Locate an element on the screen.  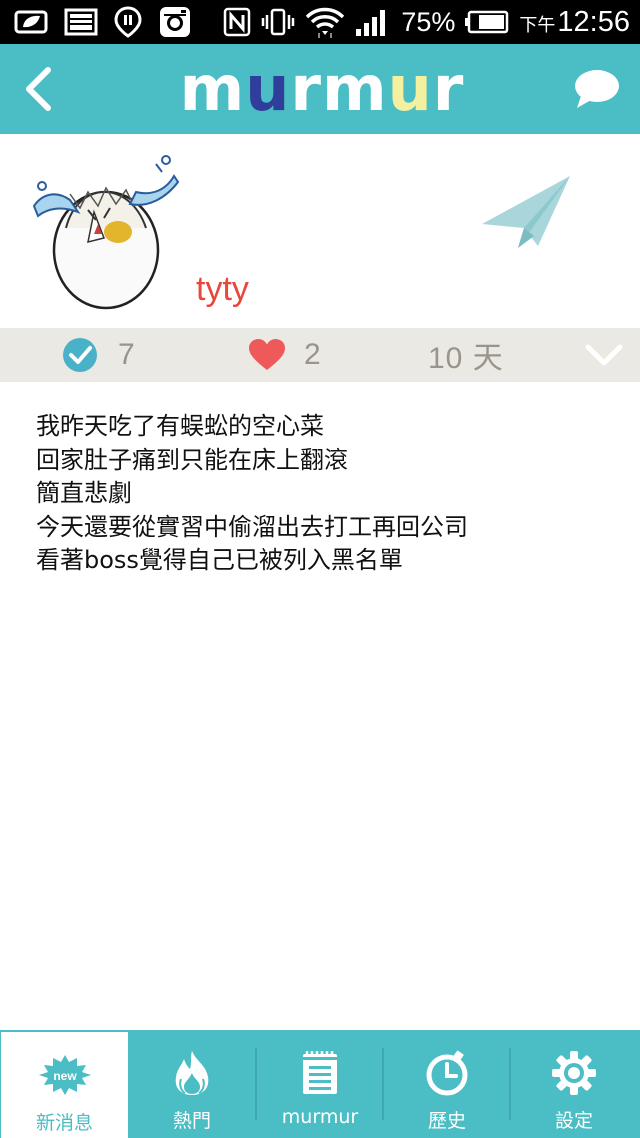
instagram-icon is located at coordinates (175, 22).